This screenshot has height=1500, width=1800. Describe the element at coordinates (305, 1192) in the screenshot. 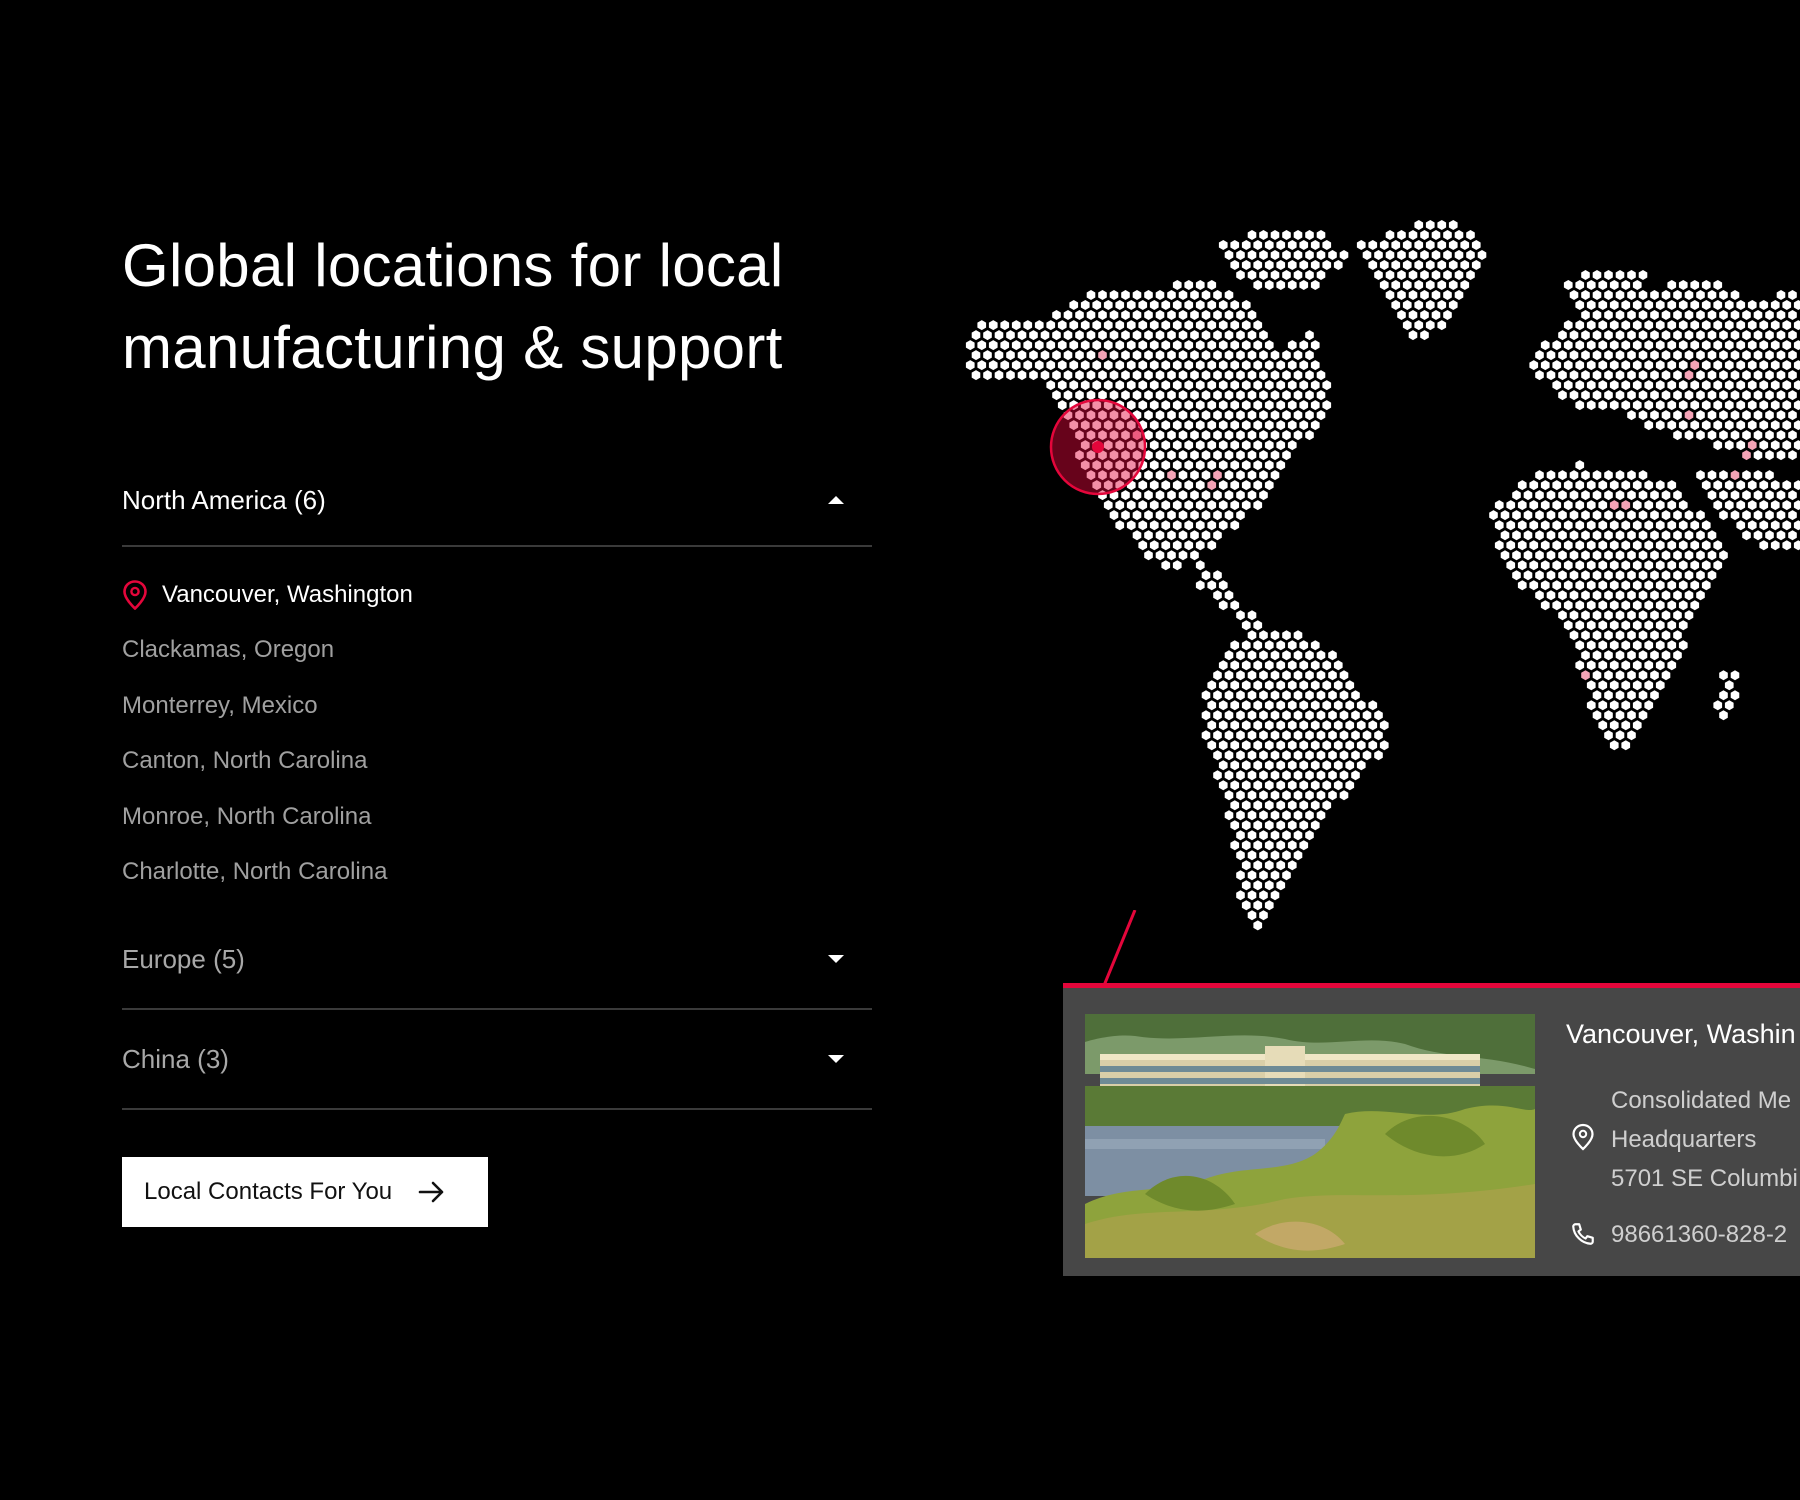

I see `local-contacts-button: Local Contacts For You` at that location.